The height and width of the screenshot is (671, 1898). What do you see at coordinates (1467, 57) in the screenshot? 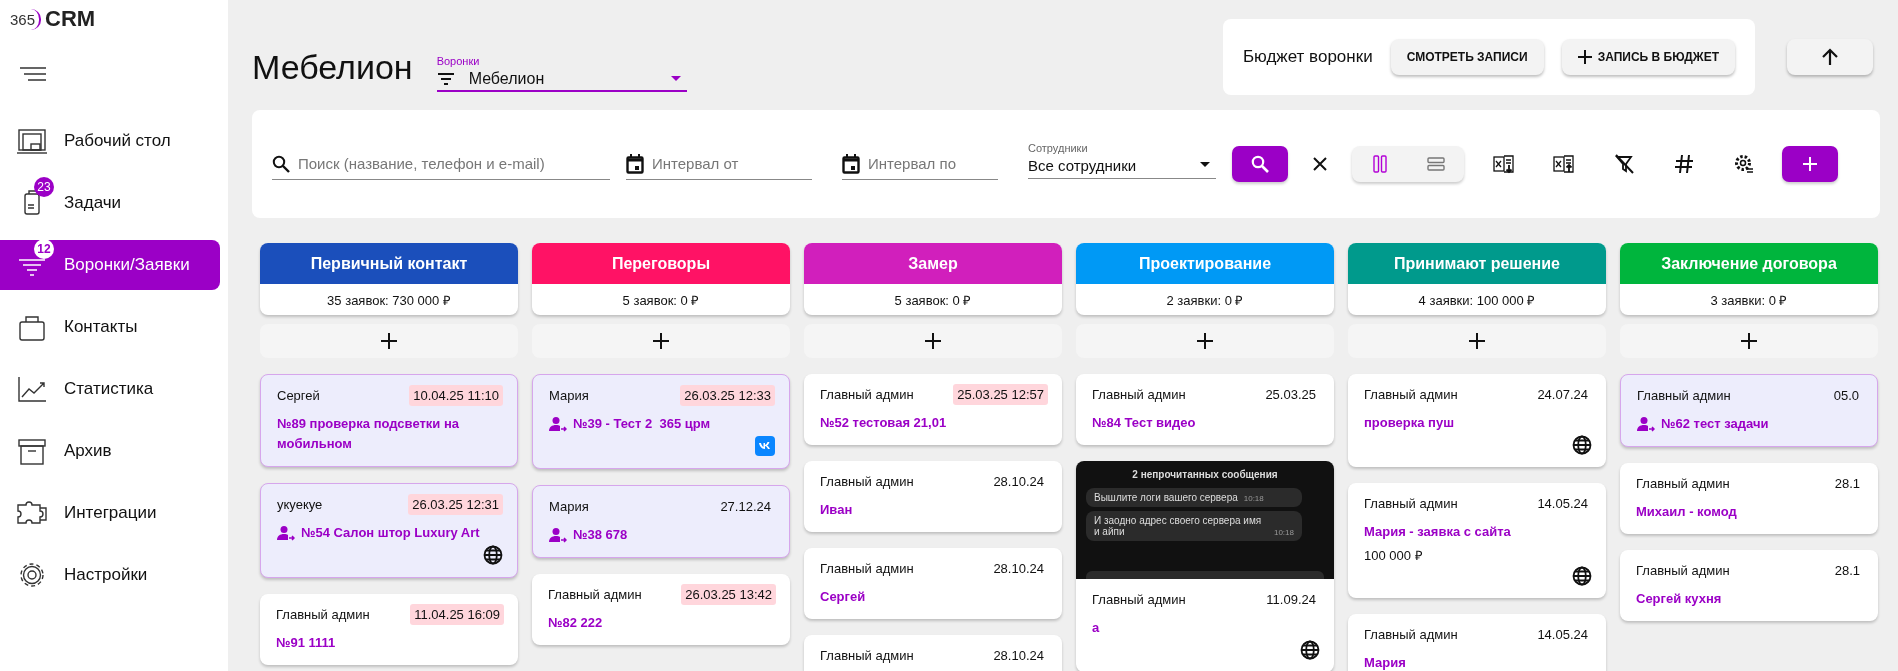
I see `view-records-button: СМОТРЕТЬ ЗАПИСИ` at bounding box center [1467, 57].